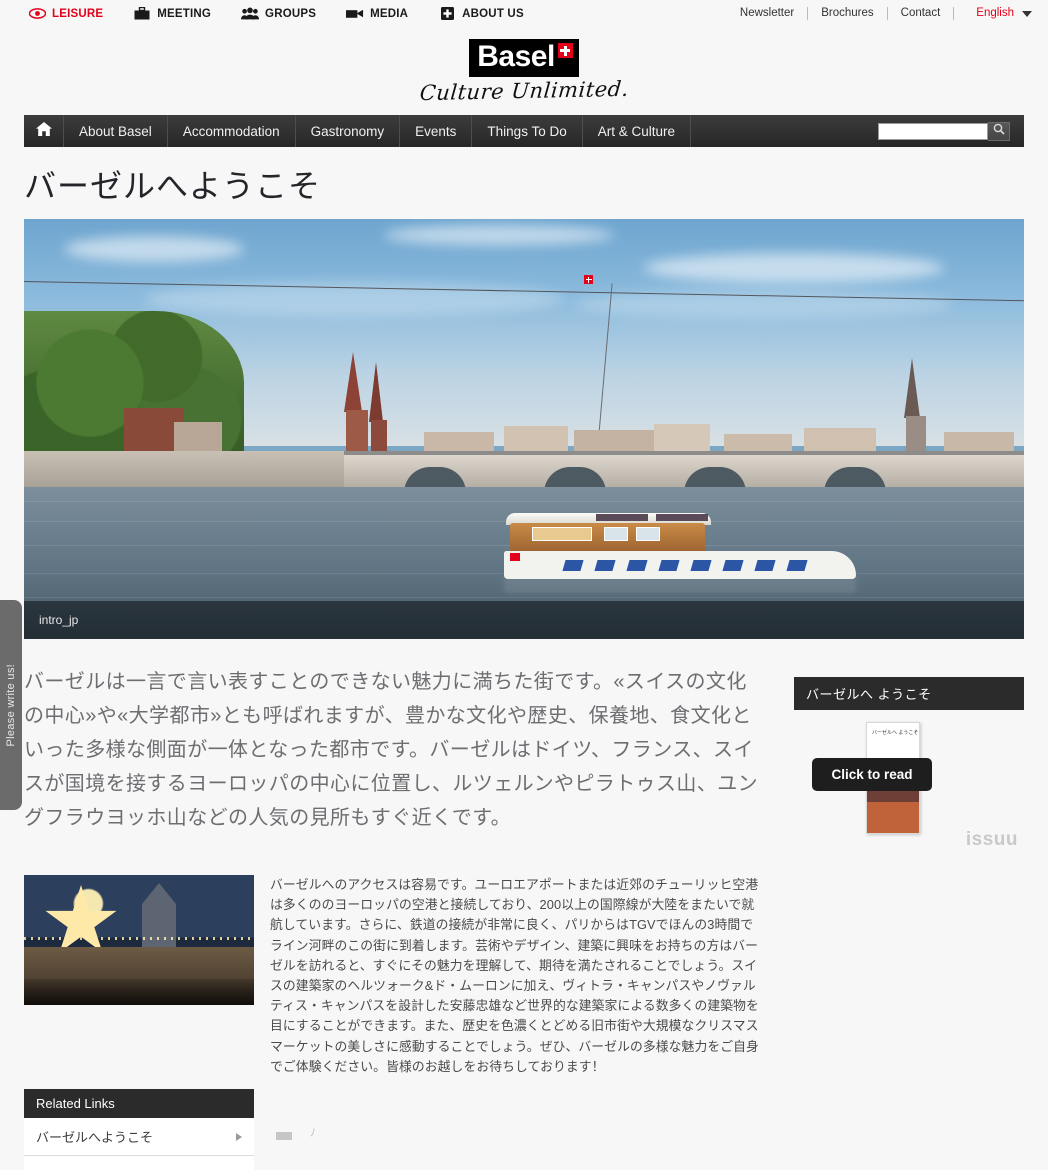 This screenshot has height=1170, width=1048. I want to click on market-crowd, so click(139, 992).